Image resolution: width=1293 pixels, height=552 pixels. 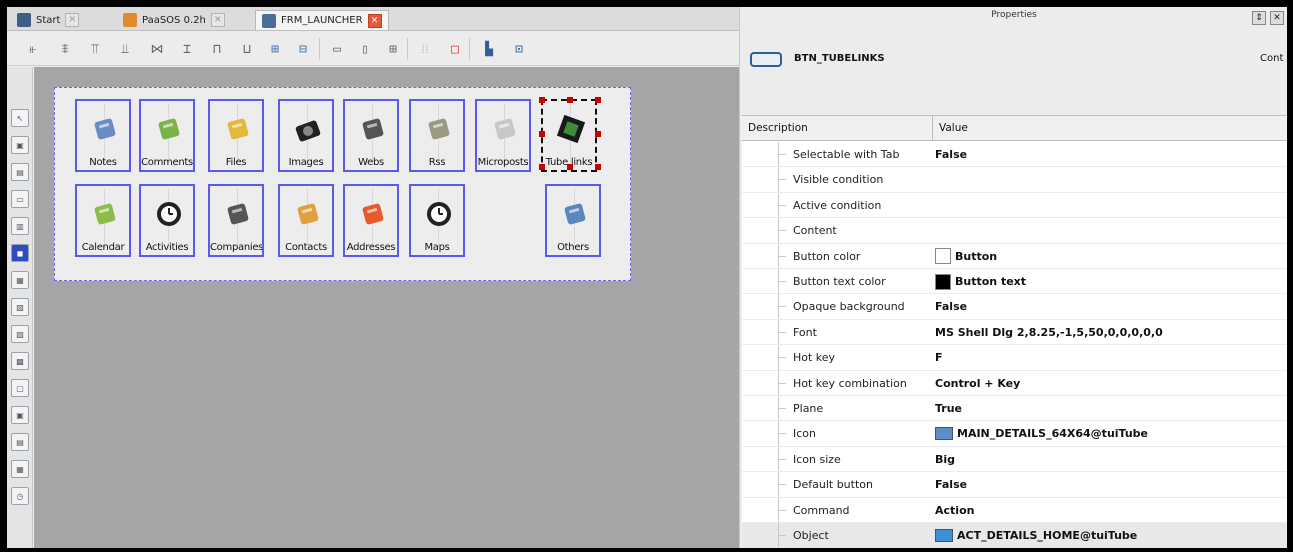 I want to click on launcher-button-files: Files, so click(x=236, y=135).